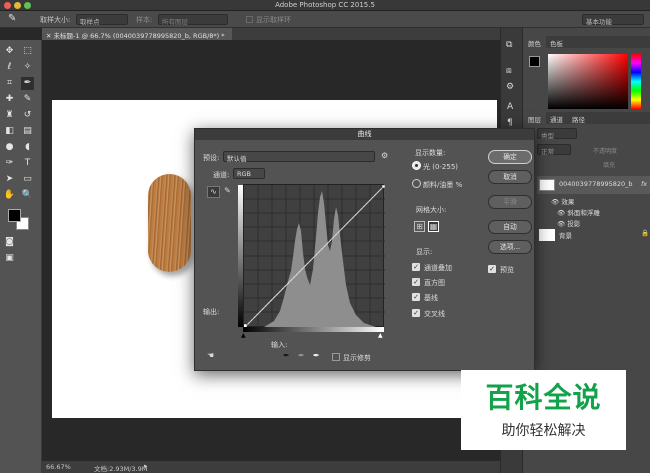  Describe the element at coordinates (416, 313) in the screenshot. I see `intersection-line-checkbox: ✓` at that location.